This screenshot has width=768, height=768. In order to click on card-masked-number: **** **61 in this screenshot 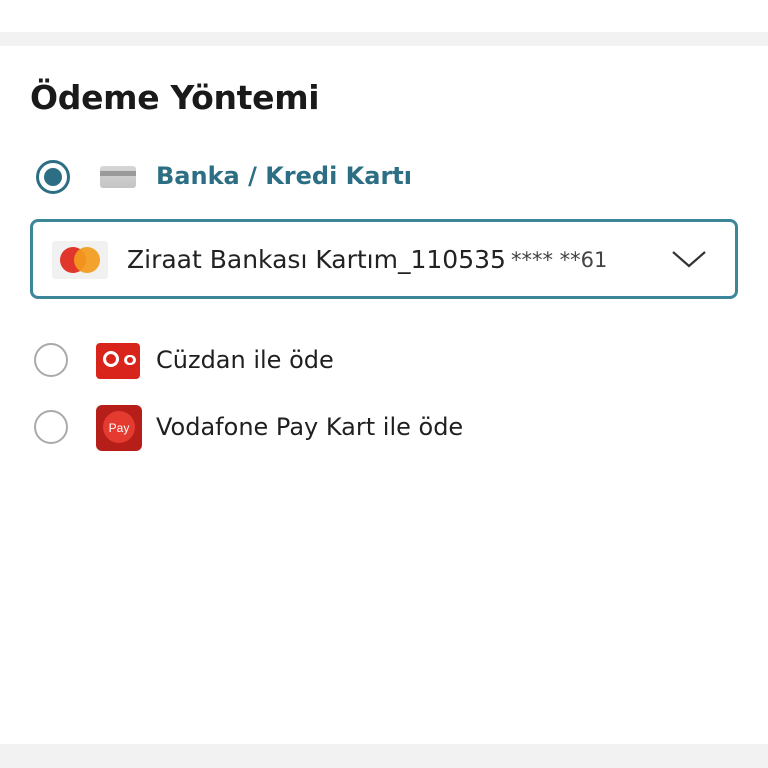, I will do `click(559, 260)`.